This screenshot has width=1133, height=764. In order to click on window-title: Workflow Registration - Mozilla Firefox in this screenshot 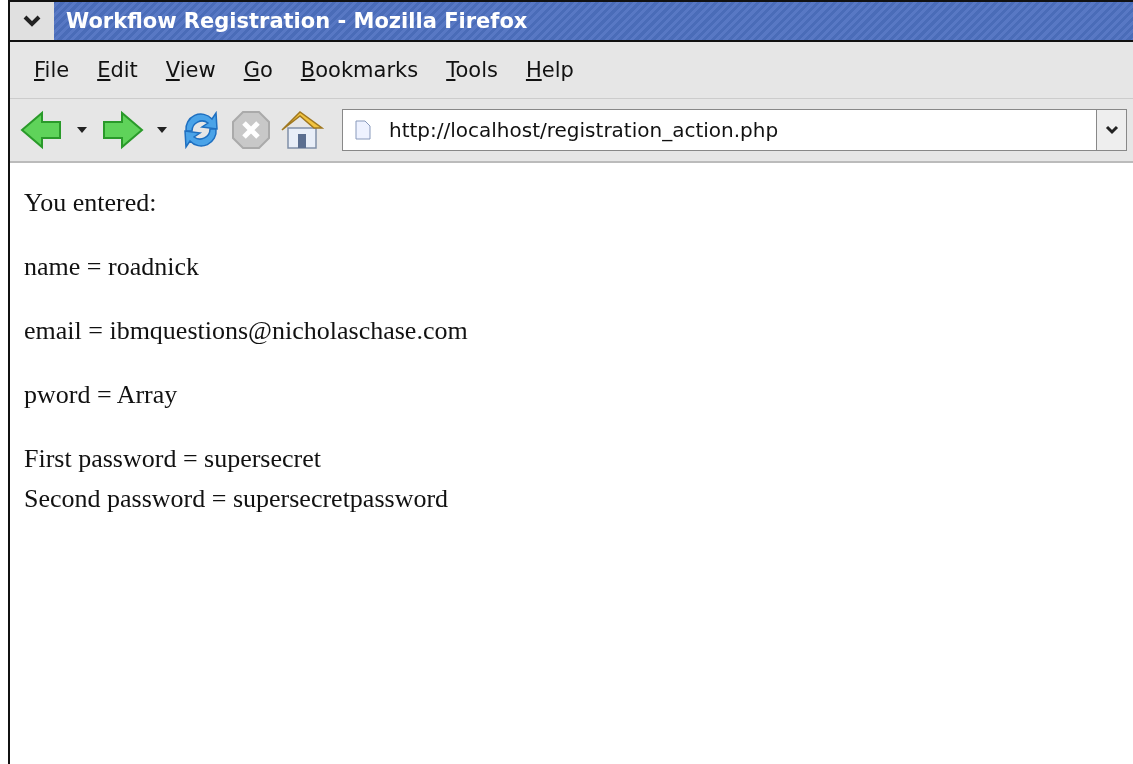, I will do `click(296, 21)`.